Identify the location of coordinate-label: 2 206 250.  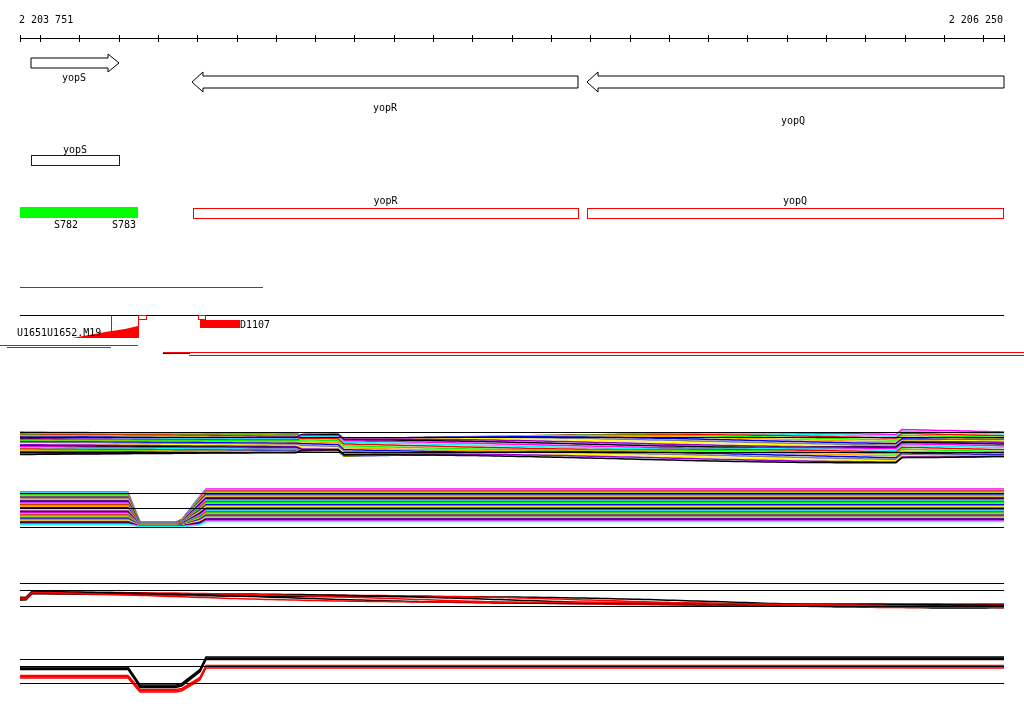
(975, 19).